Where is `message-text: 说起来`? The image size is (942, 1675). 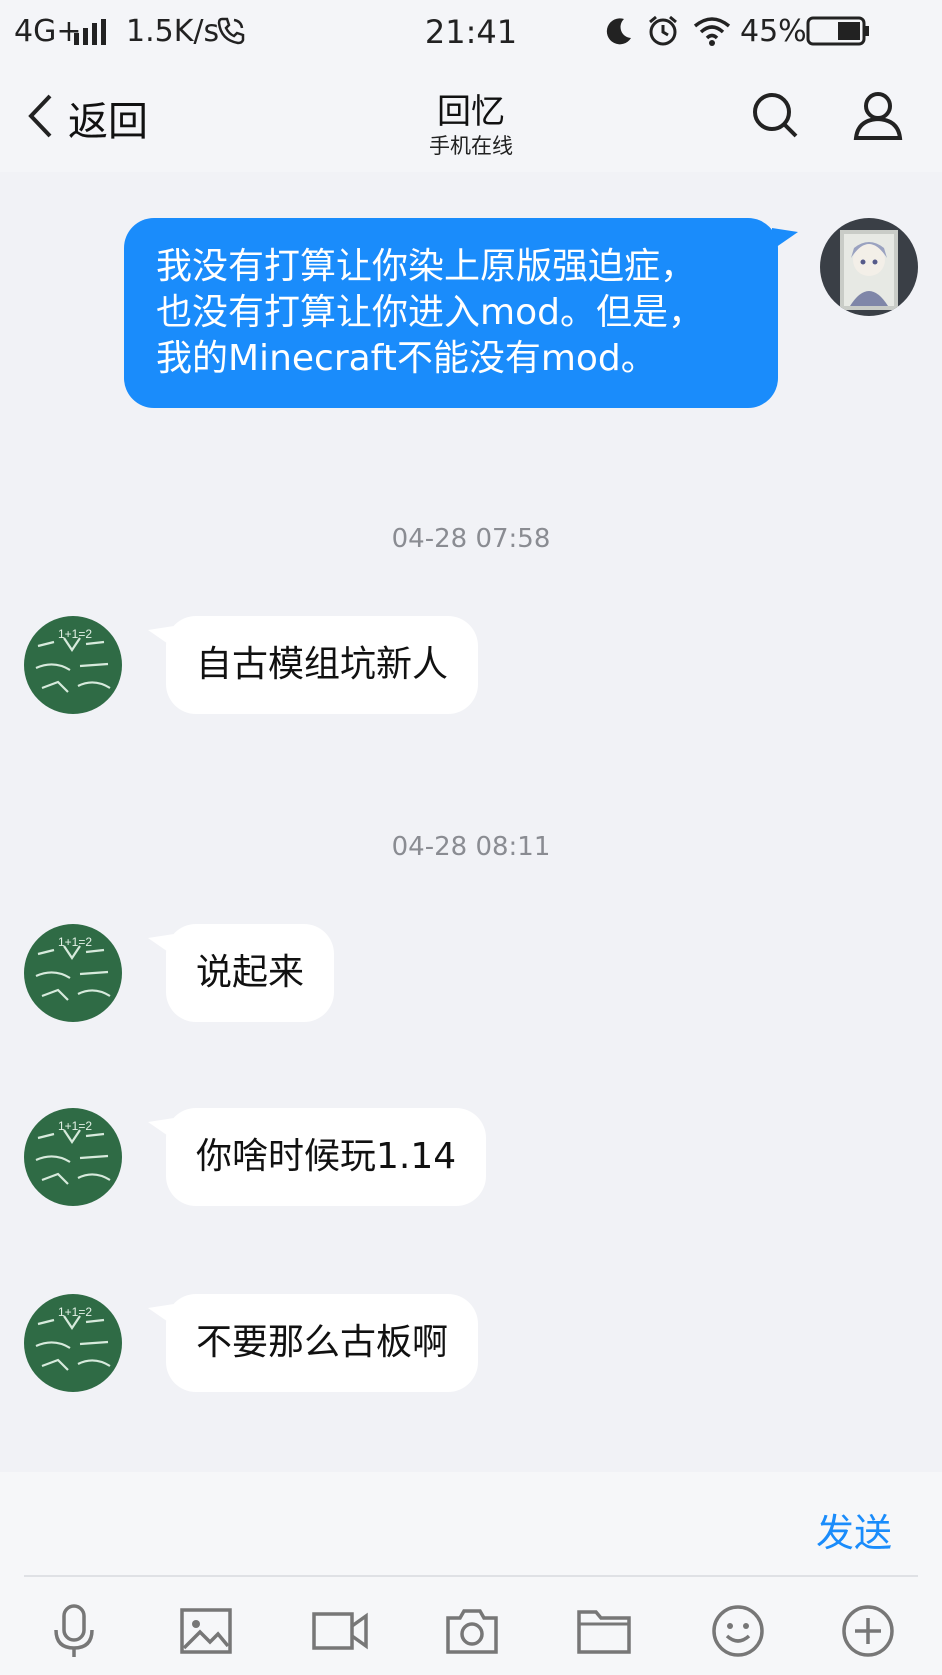 message-text: 说起来 is located at coordinates (250, 972).